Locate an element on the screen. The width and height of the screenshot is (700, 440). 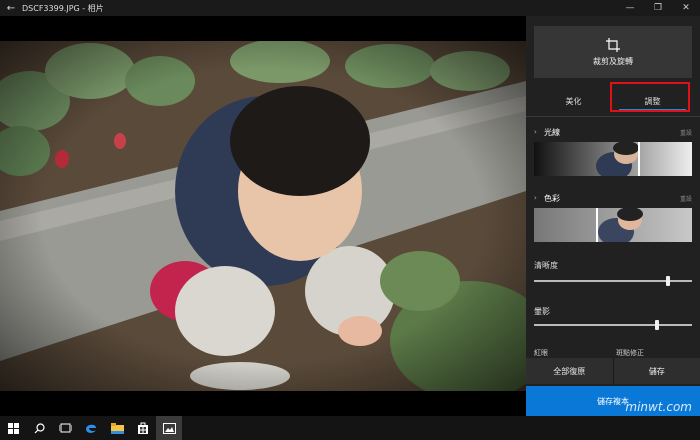
windows-start-icon is located at coordinates (13, 428).